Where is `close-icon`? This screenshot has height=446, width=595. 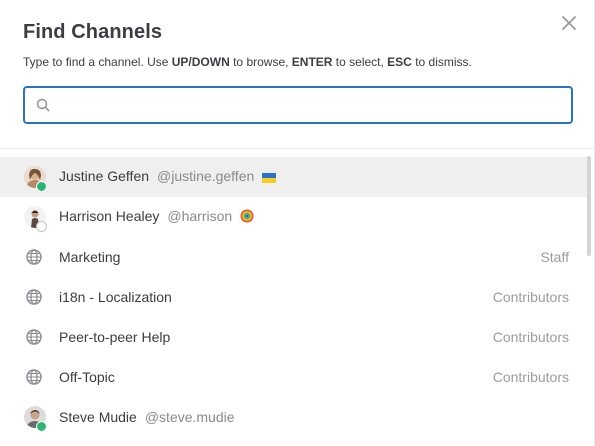 close-icon is located at coordinates (569, 23).